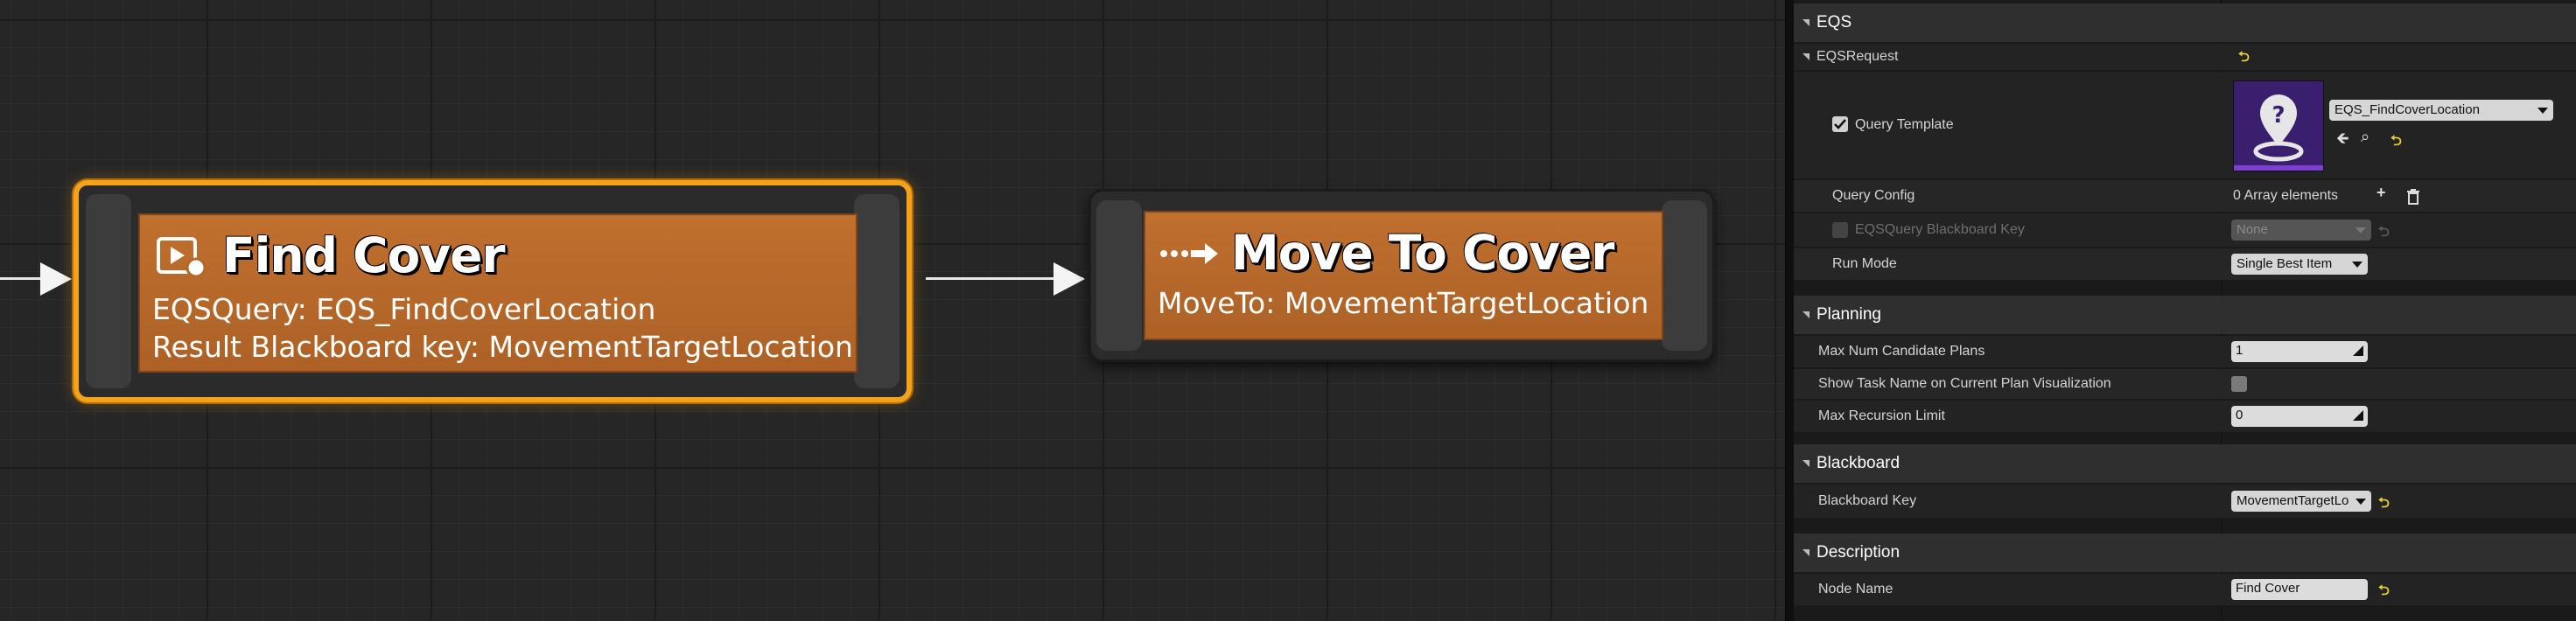 This screenshot has width=2576, height=621. What do you see at coordinates (1119, 275) in the screenshot?
I see `move-to-cover-input-pin` at bounding box center [1119, 275].